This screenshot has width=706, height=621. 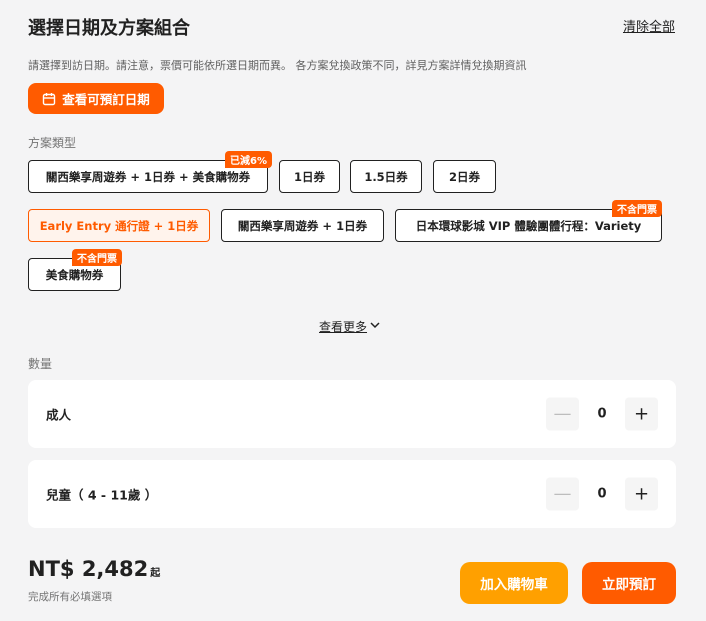 I want to click on see-more-label: 查看更多, so click(x=343, y=327).